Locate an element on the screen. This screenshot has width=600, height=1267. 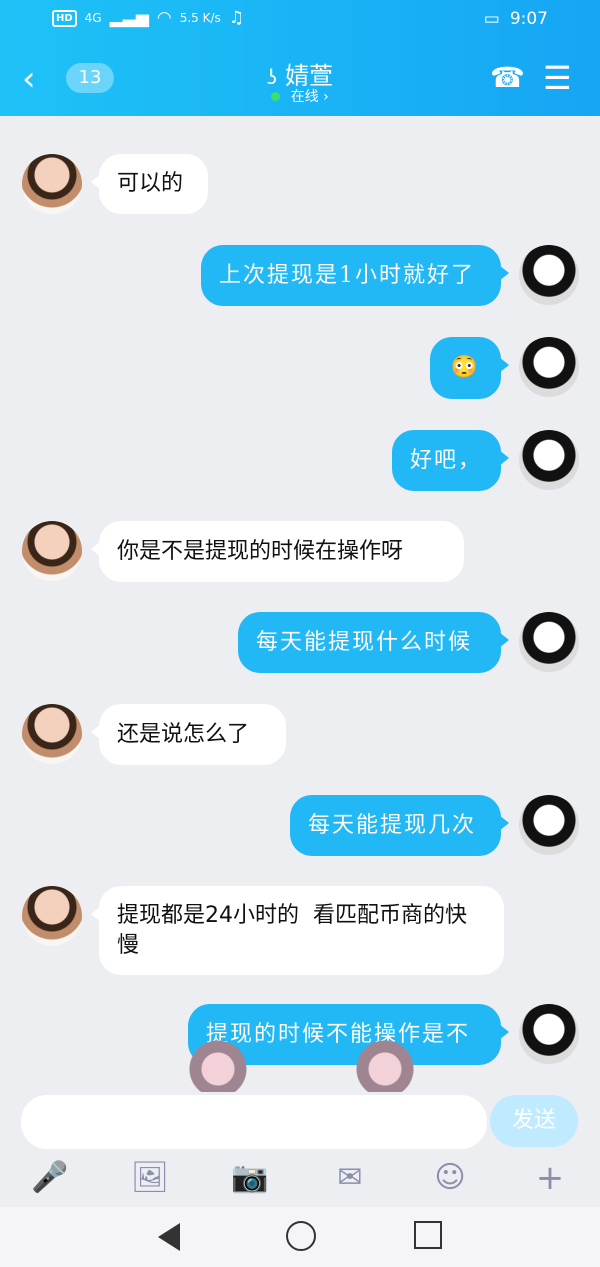
emoji-icon: ☺ is located at coordinates (450, 1178).